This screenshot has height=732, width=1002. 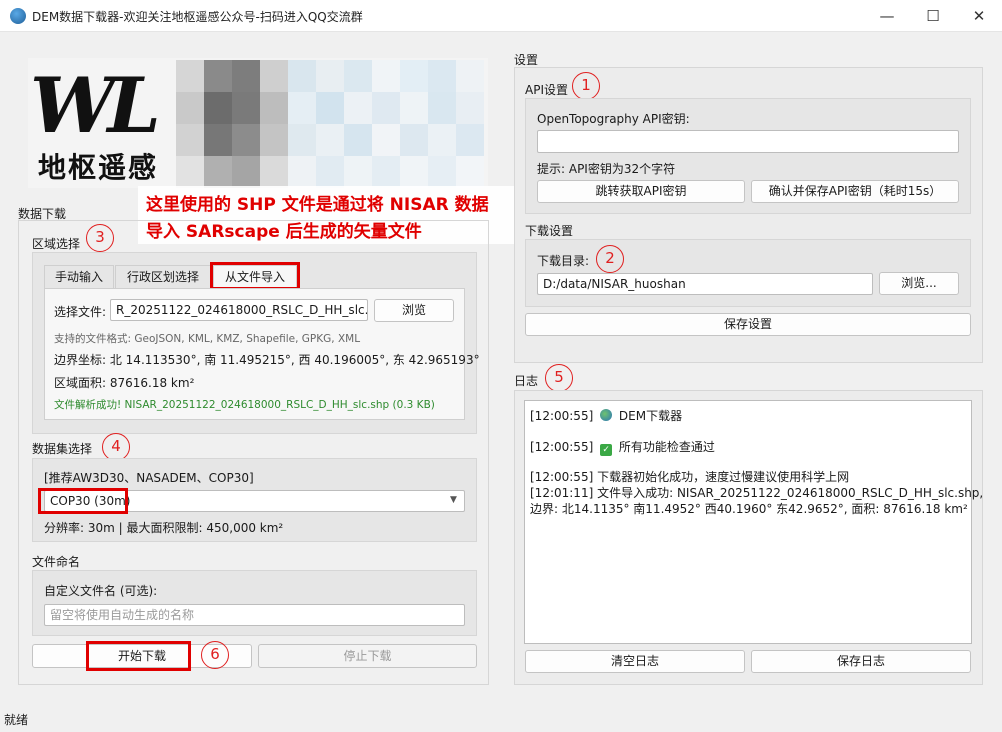 What do you see at coordinates (95, 105) in the screenshot?
I see `banner-logo-letters: WL` at bounding box center [95, 105].